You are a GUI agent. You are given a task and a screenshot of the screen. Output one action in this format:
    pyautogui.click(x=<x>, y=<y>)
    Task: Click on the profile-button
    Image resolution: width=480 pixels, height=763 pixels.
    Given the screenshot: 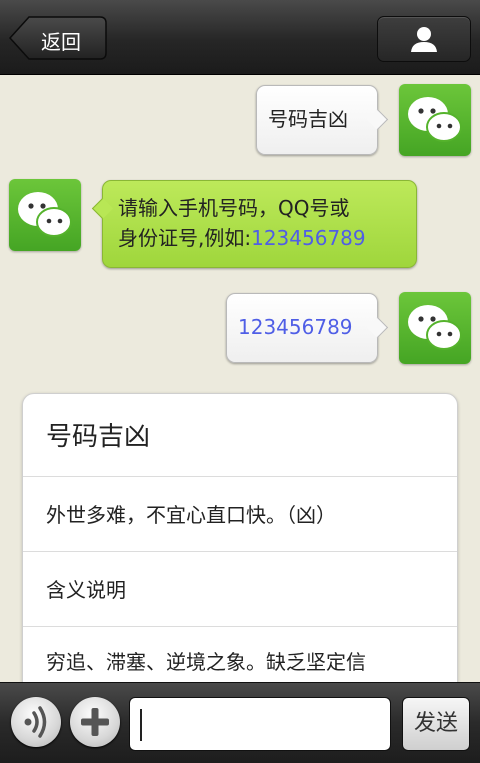 What is the action you would take?
    pyautogui.click(x=424, y=39)
    